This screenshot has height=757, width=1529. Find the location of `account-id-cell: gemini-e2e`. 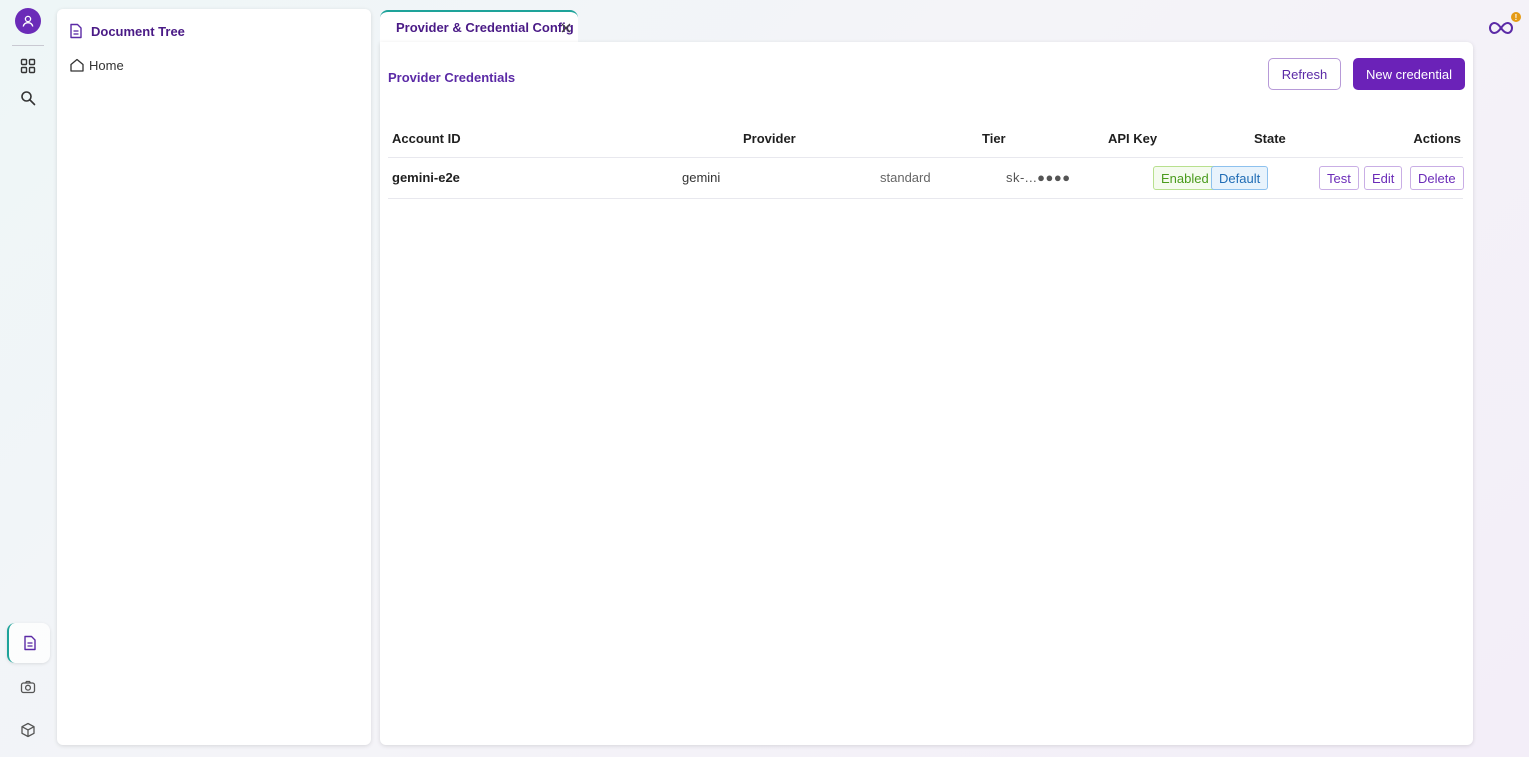

account-id-cell: gemini-e2e is located at coordinates (426, 177).